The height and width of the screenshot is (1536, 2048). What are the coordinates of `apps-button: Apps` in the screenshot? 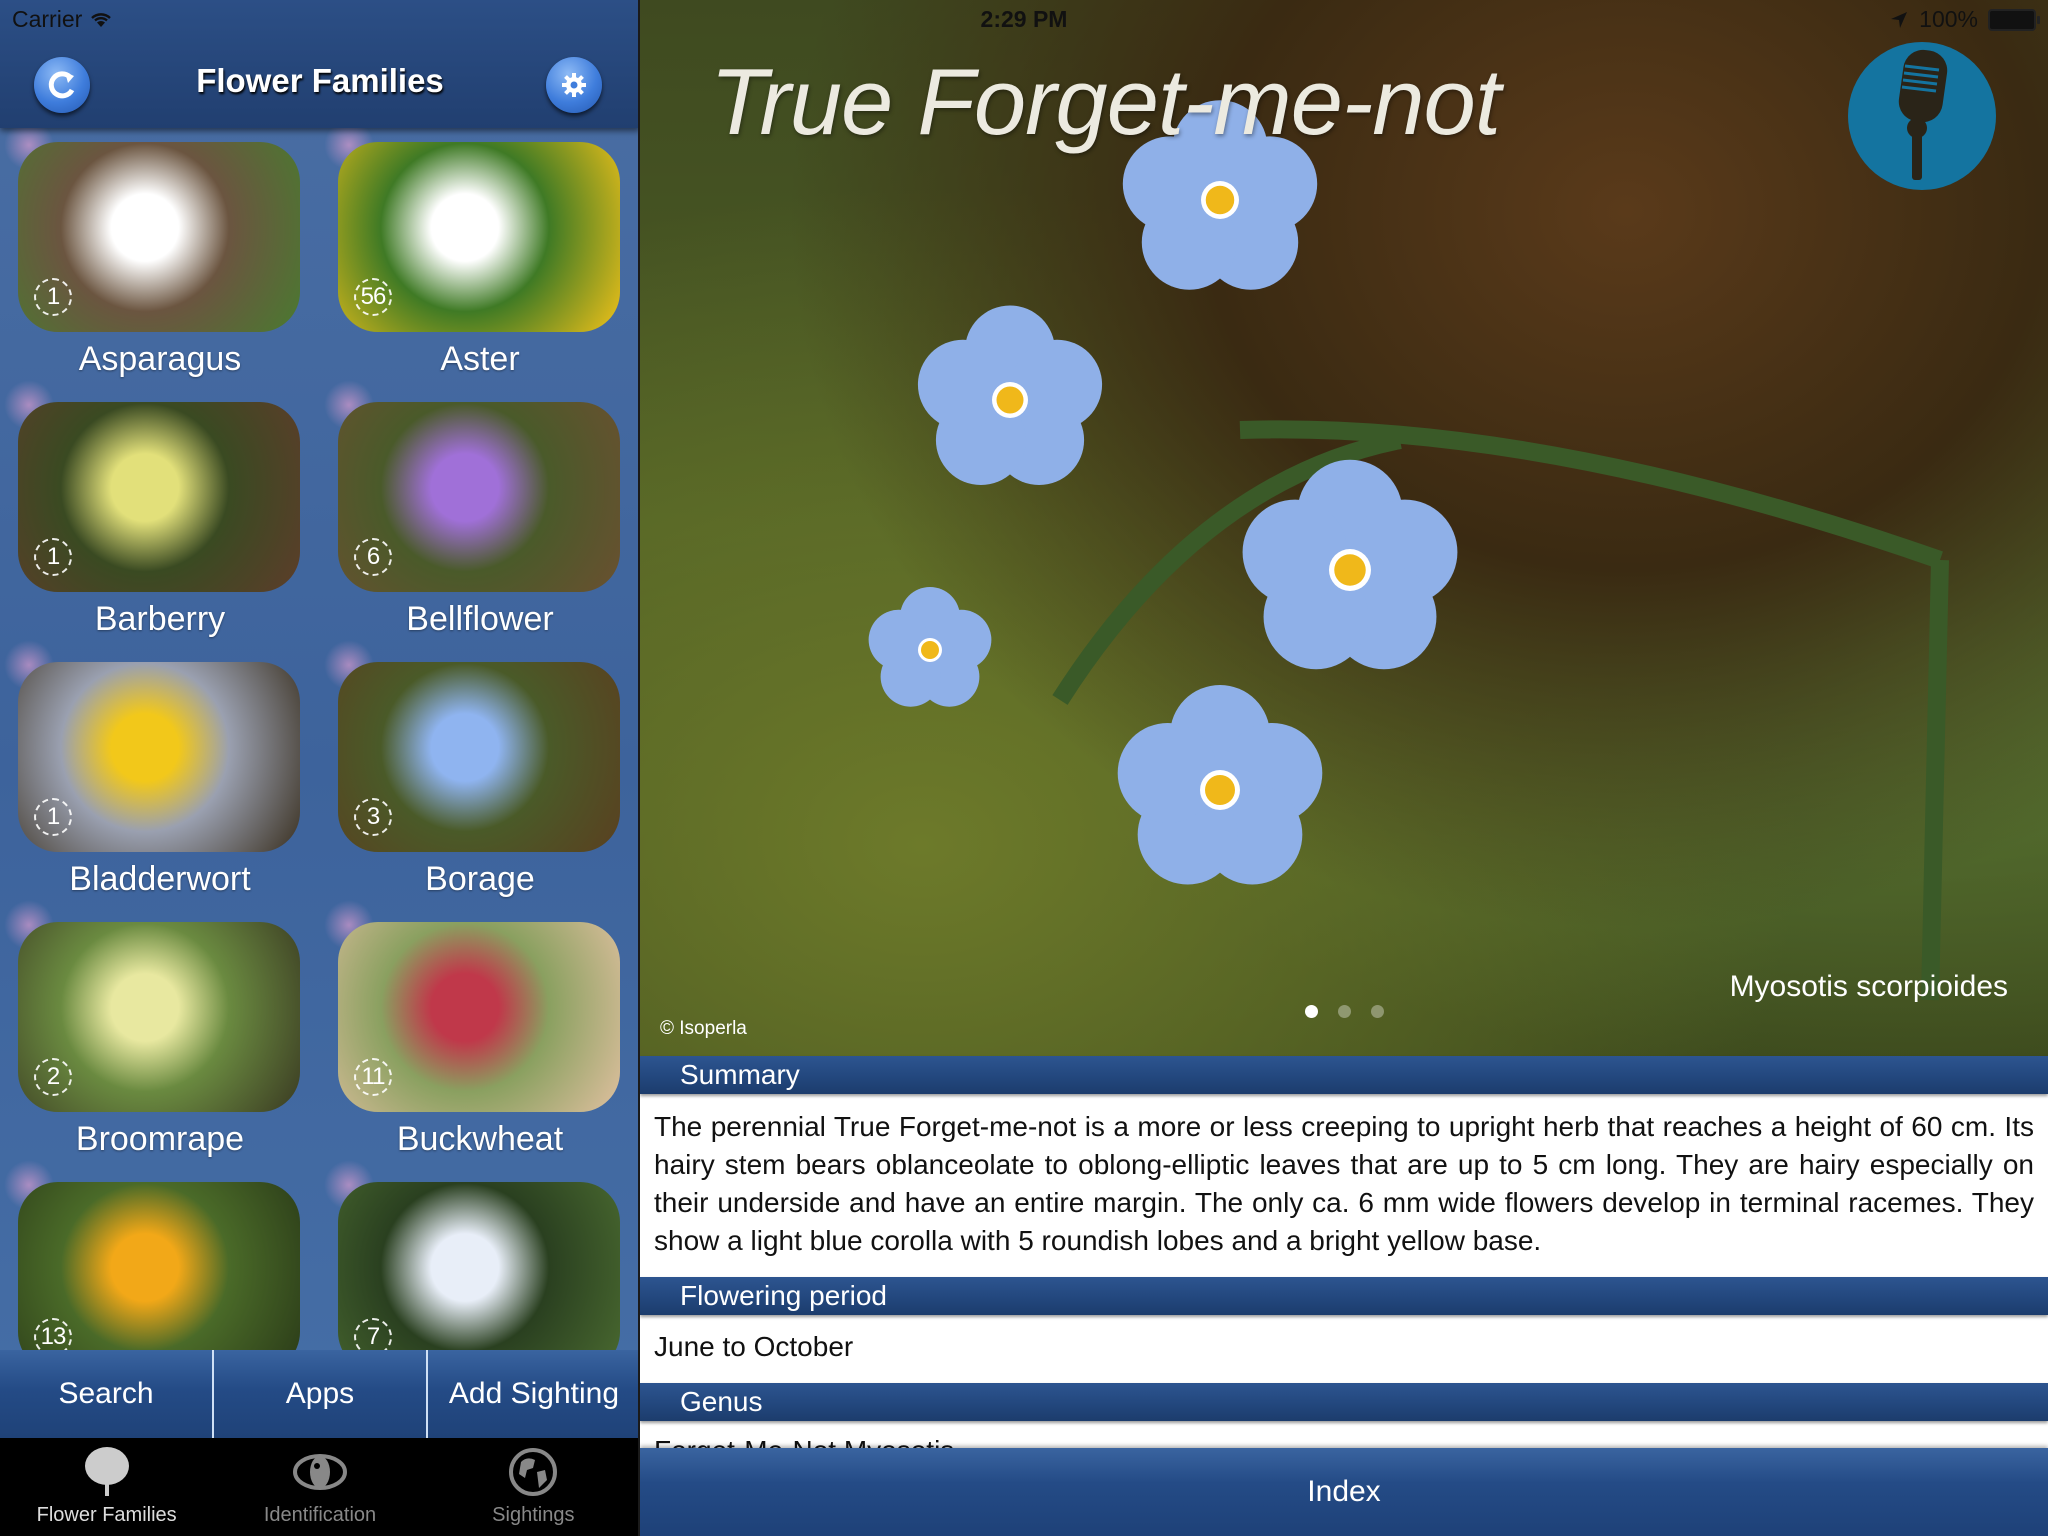 It's located at (321, 1394).